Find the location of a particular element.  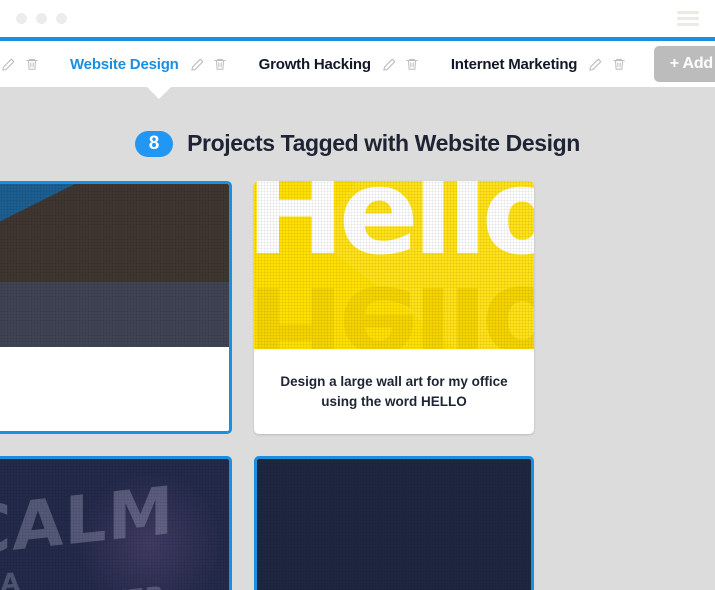

tag-tab-label: Growth Hacking is located at coordinates (314, 64).